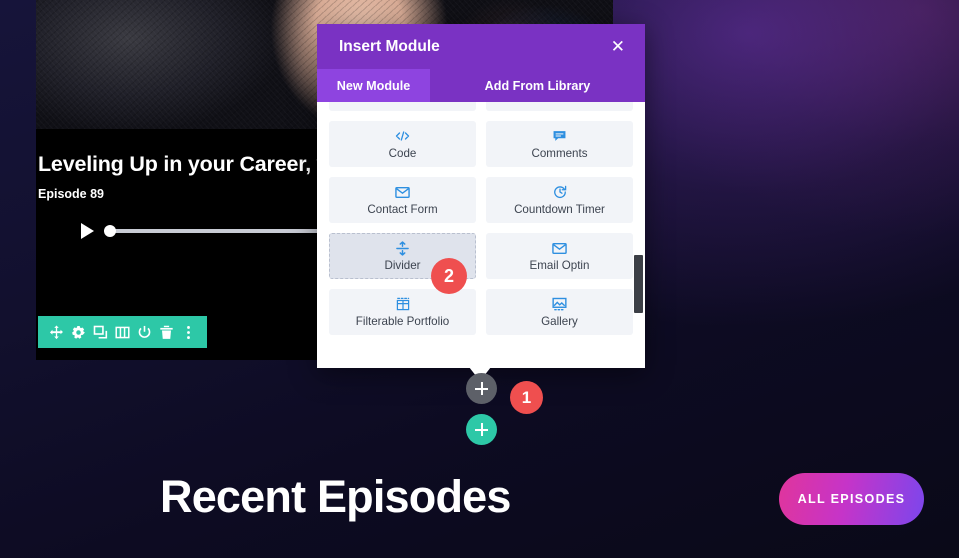 This screenshot has width=959, height=558. I want to click on code-icon, so click(402, 136).